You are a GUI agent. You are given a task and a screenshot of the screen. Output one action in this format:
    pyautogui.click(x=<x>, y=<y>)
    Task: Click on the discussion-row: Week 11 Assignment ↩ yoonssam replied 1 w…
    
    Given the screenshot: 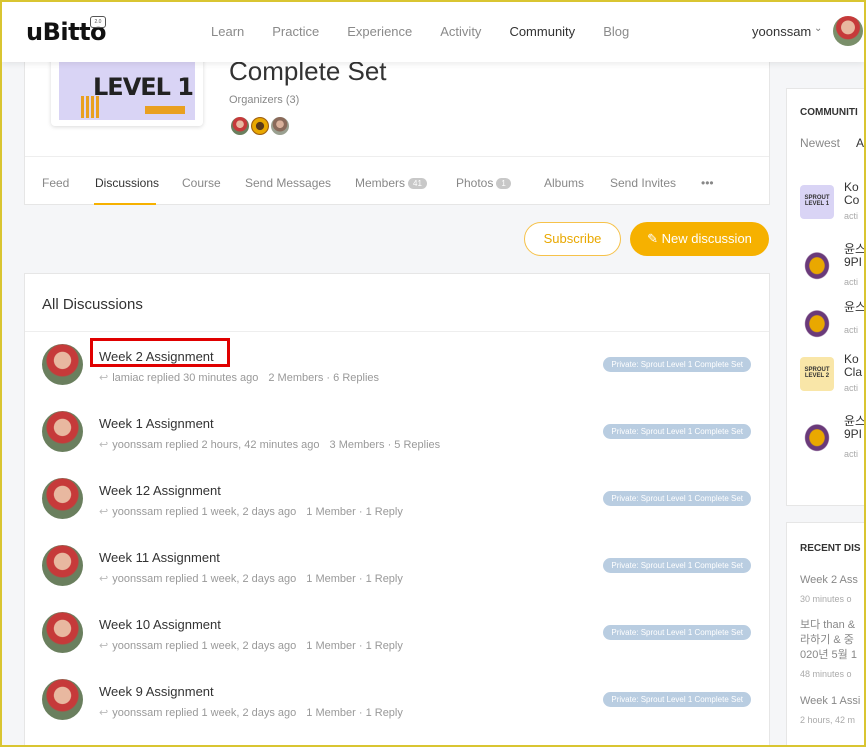 What is the action you would take?
    pyautogui.click(x=397, y=578)
    